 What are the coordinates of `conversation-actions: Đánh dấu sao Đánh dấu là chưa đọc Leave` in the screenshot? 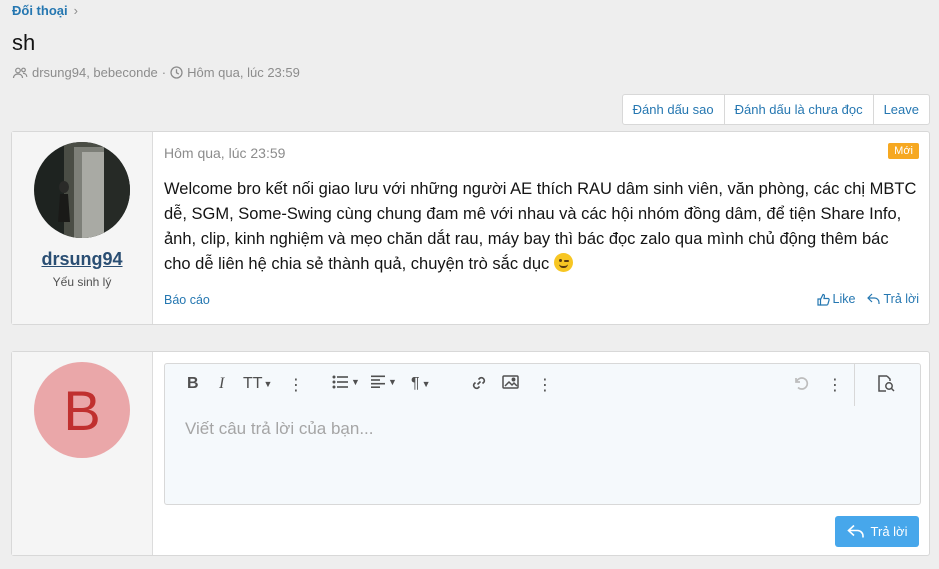 It's located at (775, 109).